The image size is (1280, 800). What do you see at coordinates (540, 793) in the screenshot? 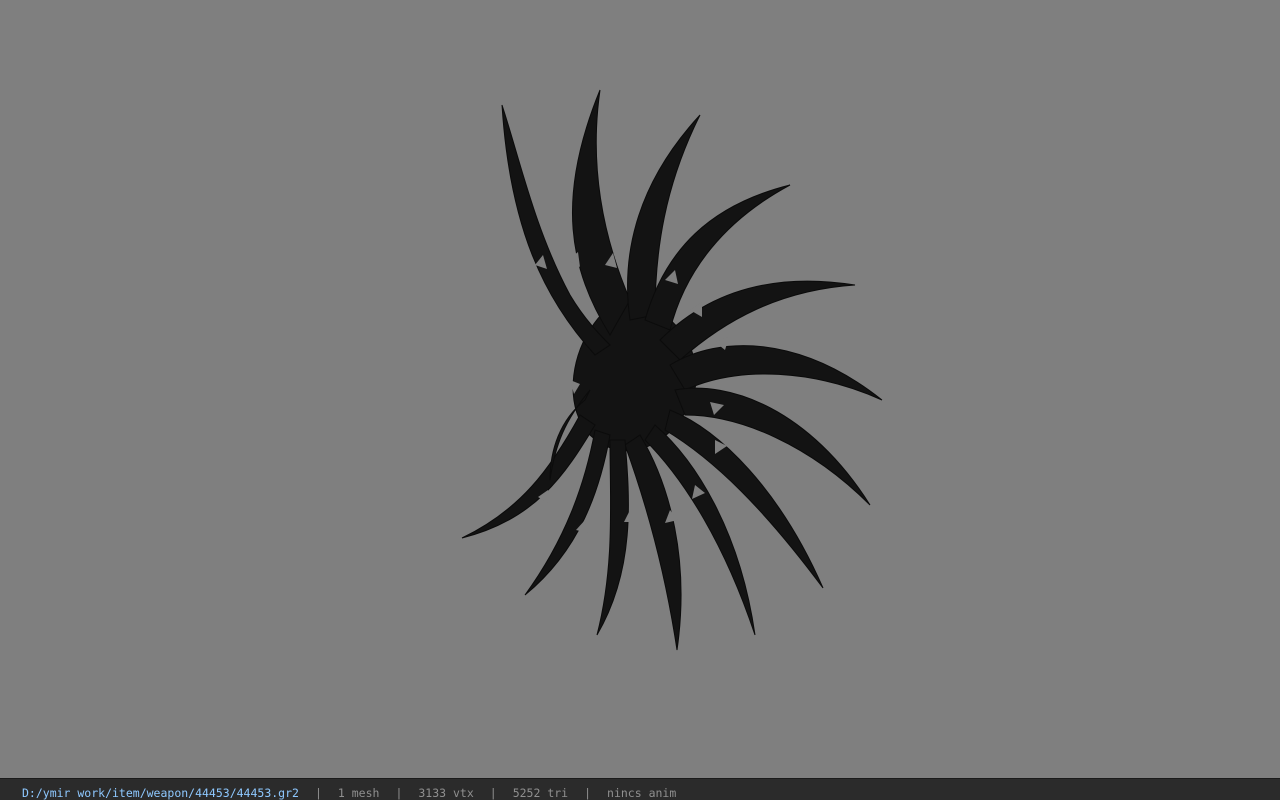
I see `triangle-count: 5252 tri` at bounding box center [540, 793].